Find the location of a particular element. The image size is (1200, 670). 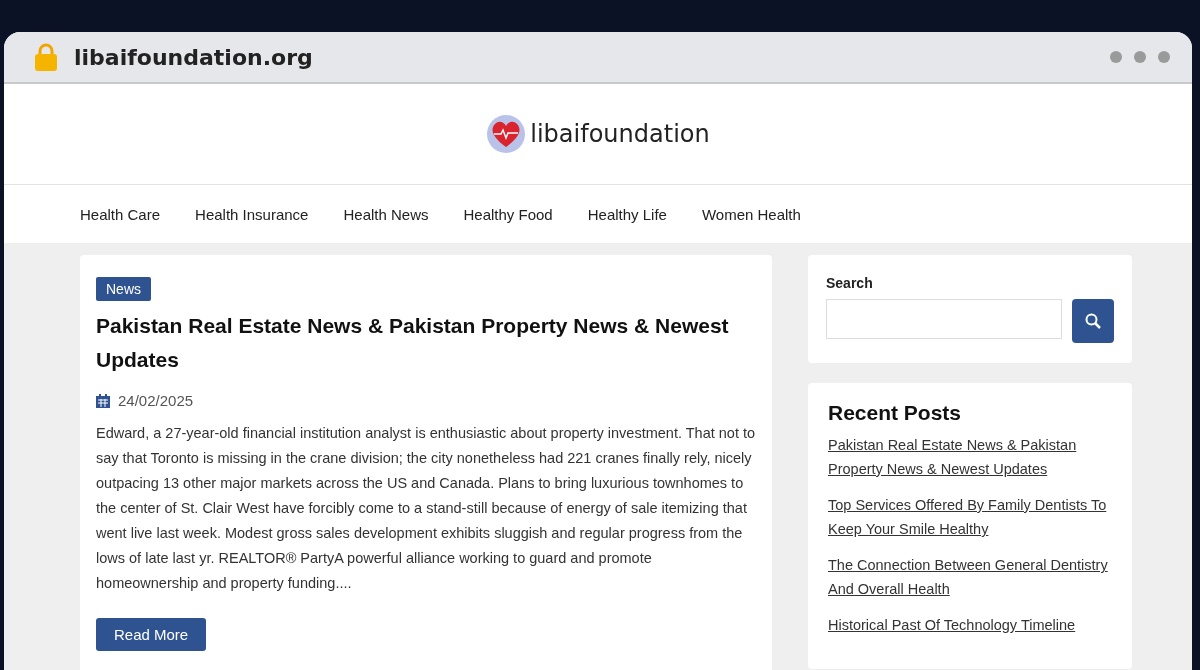

search-label: Search is located at coordinates (850, 283).